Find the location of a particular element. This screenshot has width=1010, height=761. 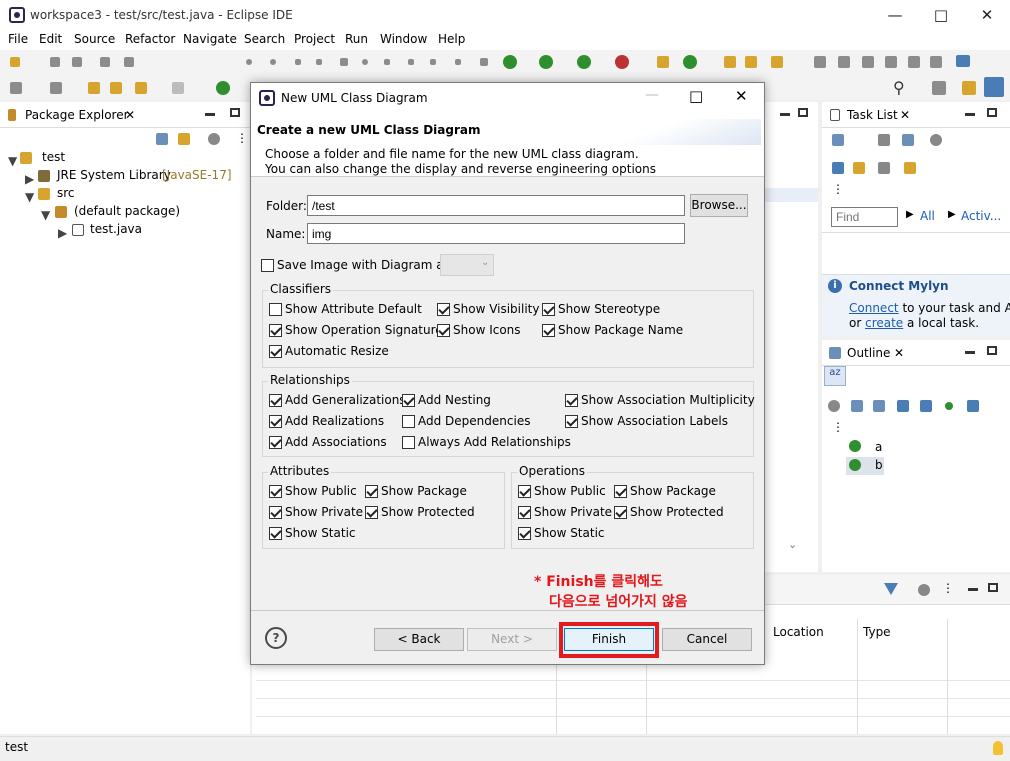

next-button: Next > is located at coordinates (512, 639).